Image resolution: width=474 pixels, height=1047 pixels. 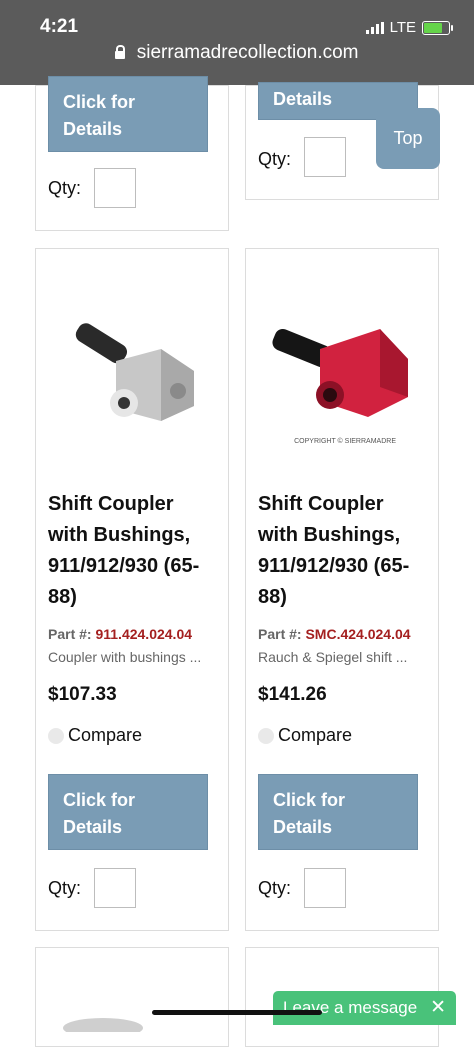 What do you see at coordinates (348, 383) in the screenshot?
I see `product-image: COPYRIGHT © SIERRAMADRE` at bounding box center [348, 383].